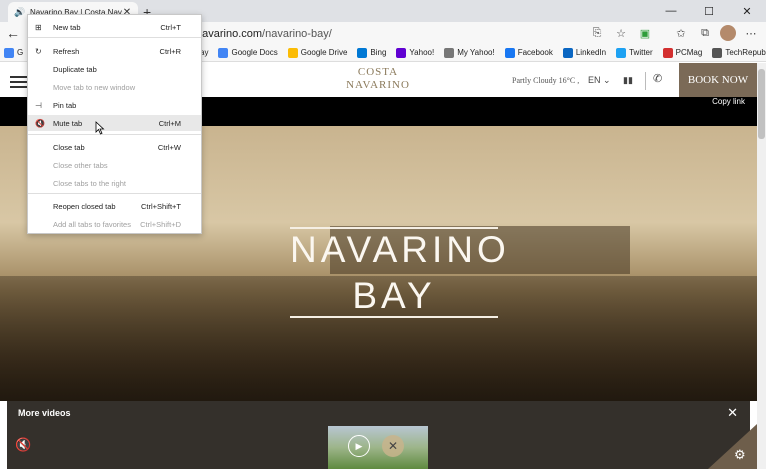 The height and width of the screenshot is (469, 766). Describe the element at coordinates (84, 206) in the screenshot. I see `menu-item-label: Reopen closed tab` at that location.